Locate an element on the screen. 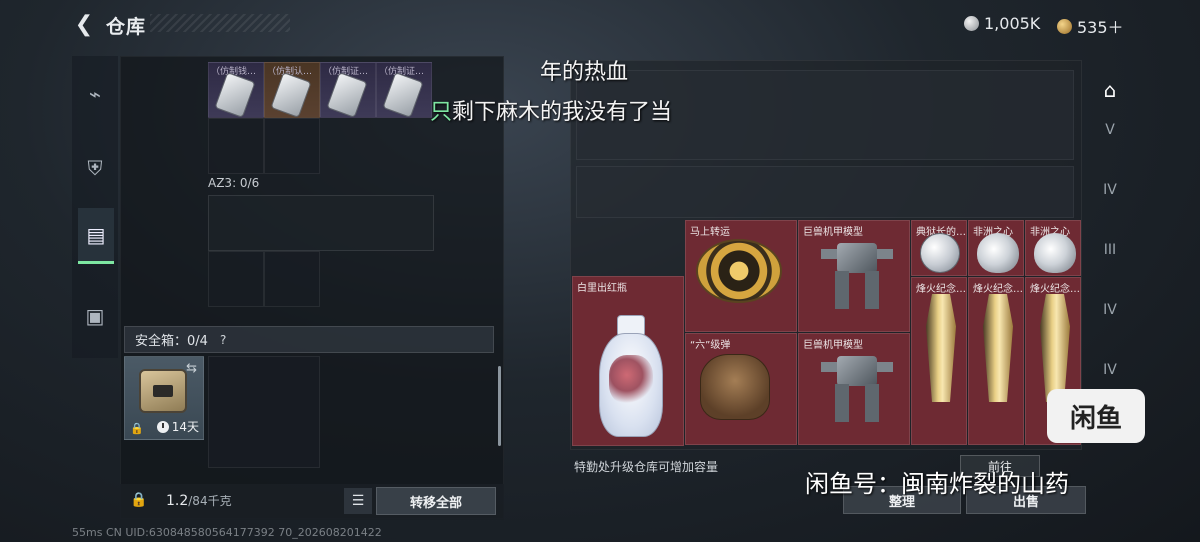 This screenshot has height=542, width=1200. gun-icon: ⌁ is located at coordinates (95, 94).